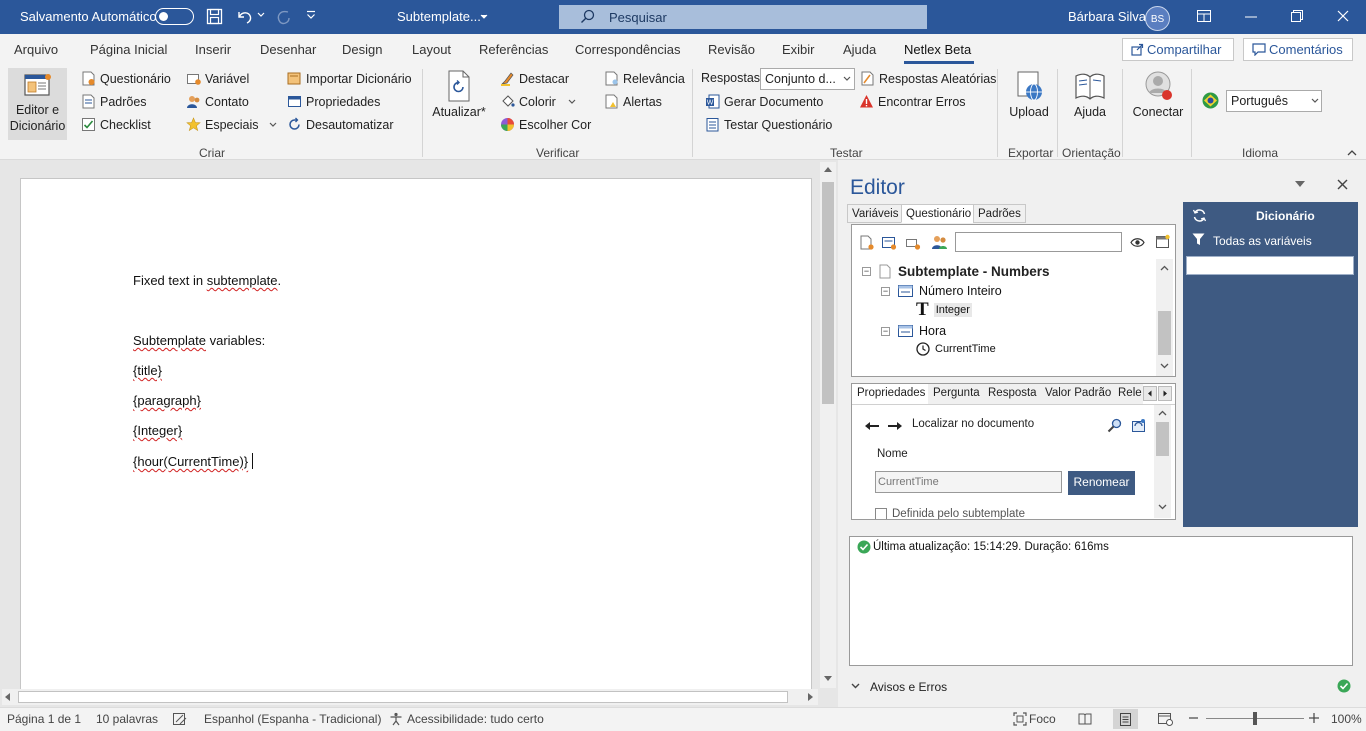  Describe the element at coordinates (913, 243) in the screenshot. I see `new-group-icon` at that location.